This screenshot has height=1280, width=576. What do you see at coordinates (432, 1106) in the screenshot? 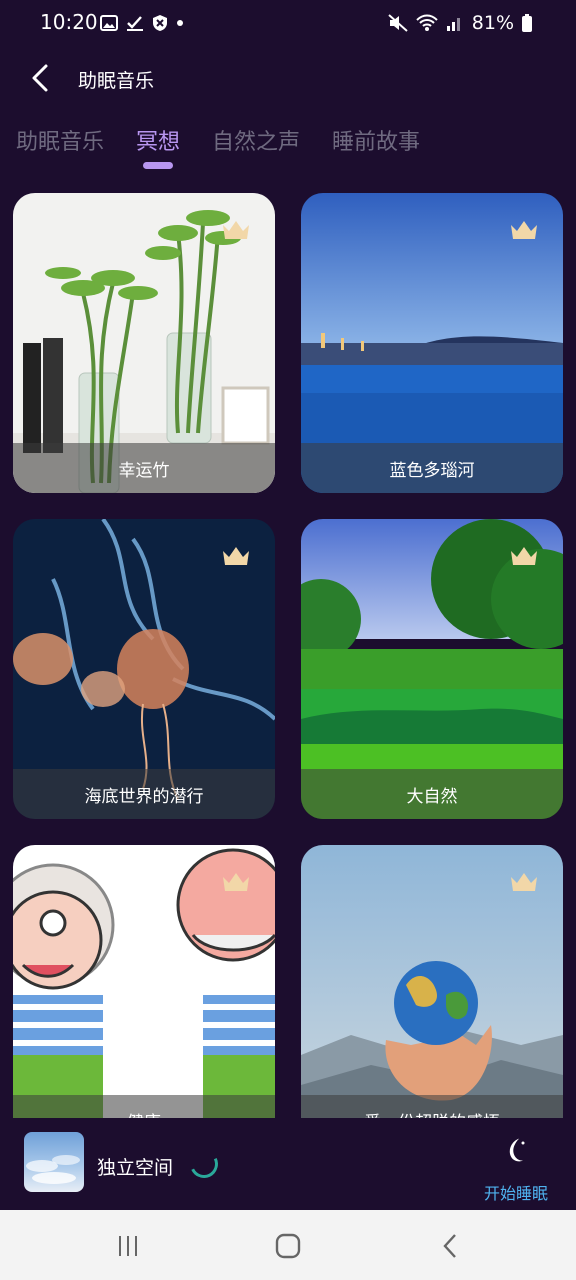
I see `card-title: 爱，份超脱的感悟` at bounding box center [432, 1106].